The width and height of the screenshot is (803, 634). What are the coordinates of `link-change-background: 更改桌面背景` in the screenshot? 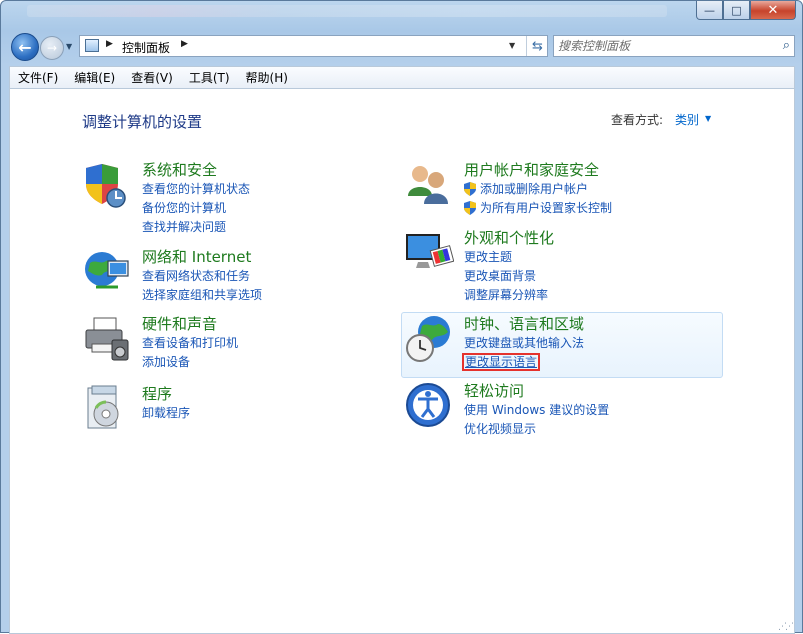 It's located at (509, 276).